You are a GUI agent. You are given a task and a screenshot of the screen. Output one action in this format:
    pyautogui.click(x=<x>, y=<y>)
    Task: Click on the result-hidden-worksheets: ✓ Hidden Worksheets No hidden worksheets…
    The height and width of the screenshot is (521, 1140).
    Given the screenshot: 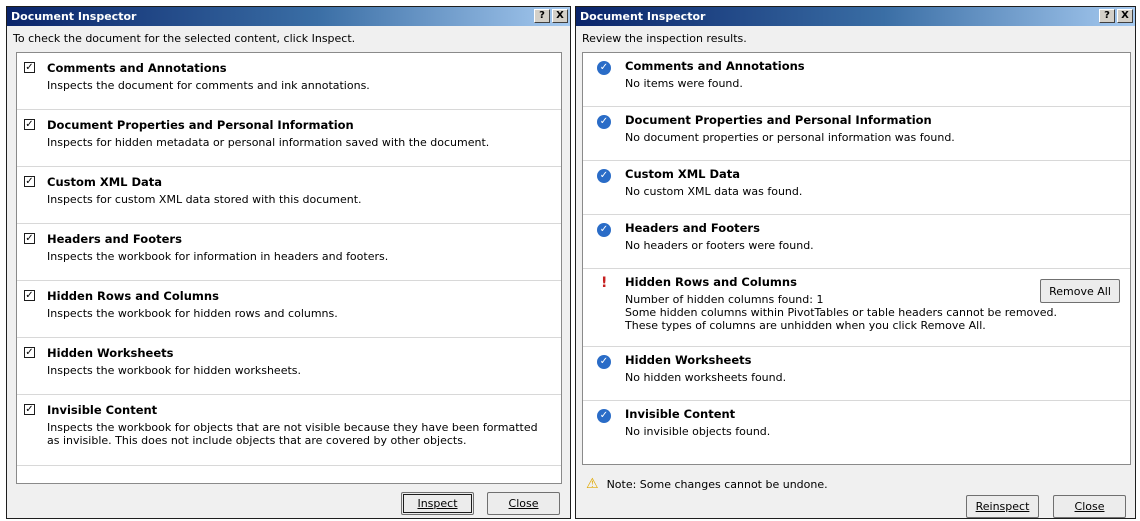 What is the action you would take?
    pyautogui.click(x=856, y=374)
    